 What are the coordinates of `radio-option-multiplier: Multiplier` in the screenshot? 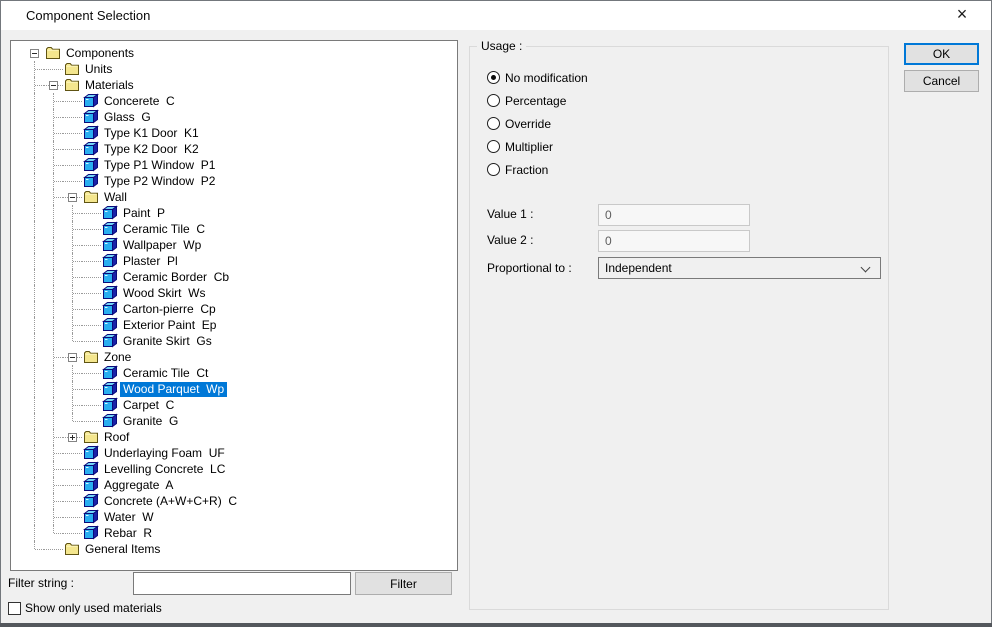 It's located at (520, 146).